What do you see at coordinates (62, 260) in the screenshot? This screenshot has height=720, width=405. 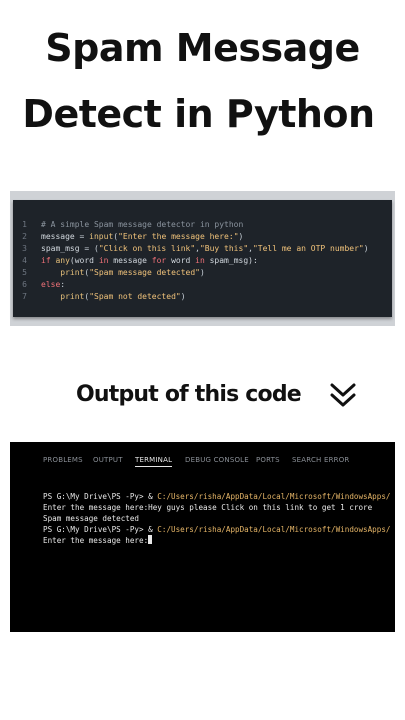 I see `code-token: any` at bounding box center [62, 260].